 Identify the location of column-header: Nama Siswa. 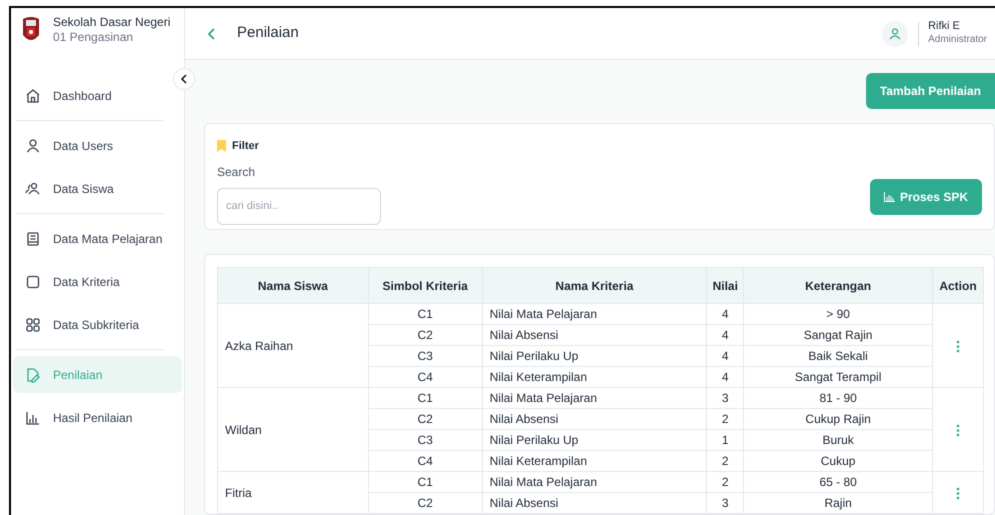
(293, 286).